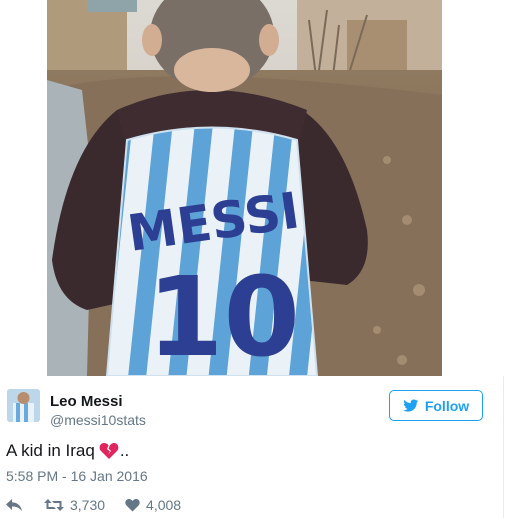 The image size is (512, 518). Describe the element at coordinates (164, 505) in the screenshot. I see `like-count: 4,008` at that location.